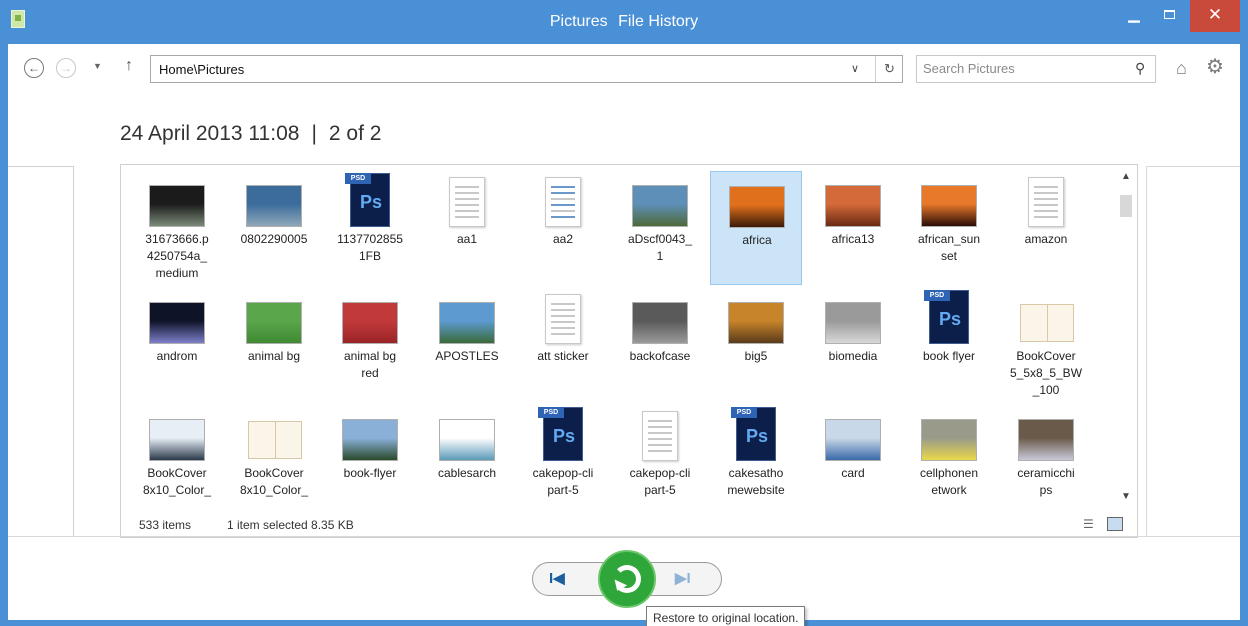 The image size is (1248, 626). I want to click on forward-arrow-icon: →, so click(66, 68).